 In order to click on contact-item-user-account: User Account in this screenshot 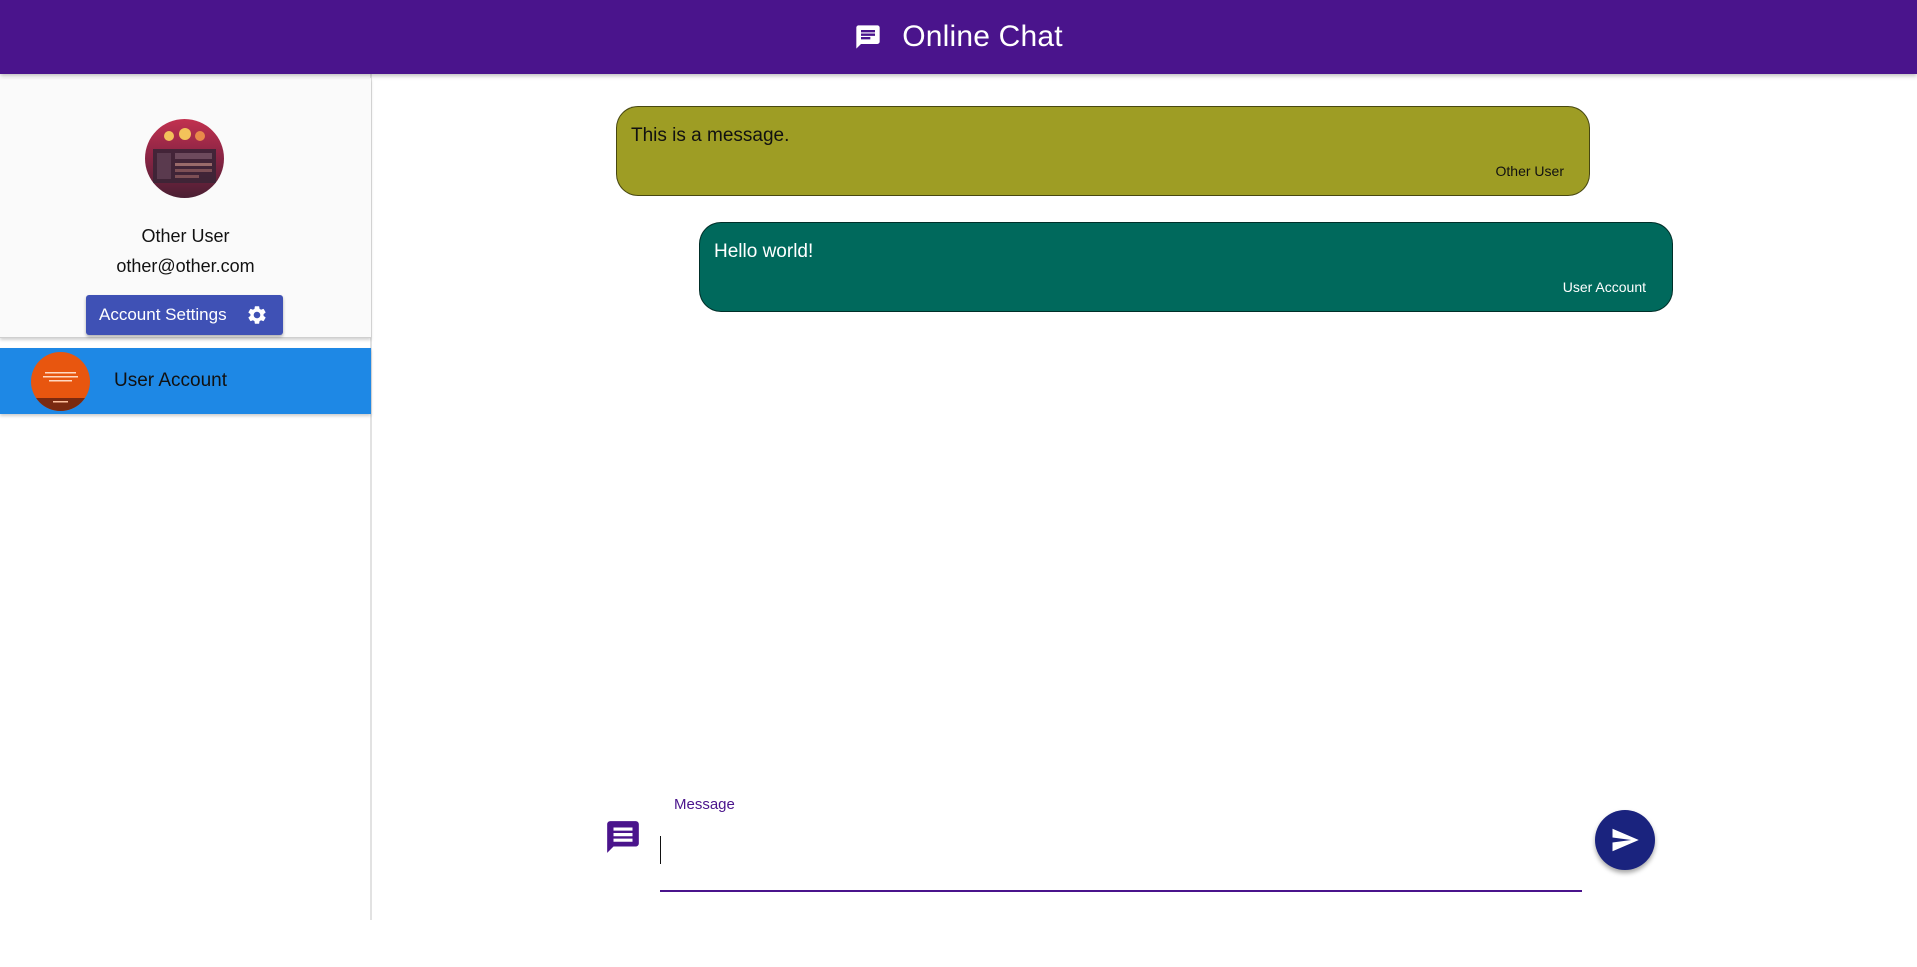, I will do `click(185, 381)`.